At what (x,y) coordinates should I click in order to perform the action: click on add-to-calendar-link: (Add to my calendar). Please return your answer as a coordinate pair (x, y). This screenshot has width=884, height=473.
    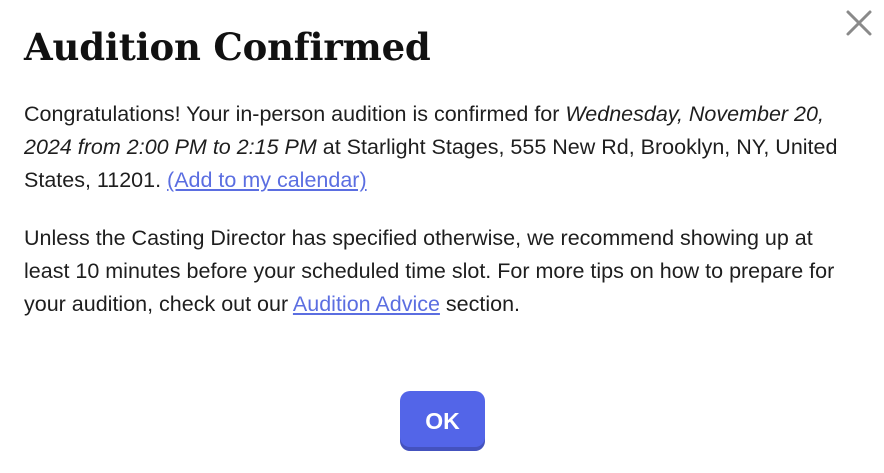
    Looking at the image, I should click on (267, 180).